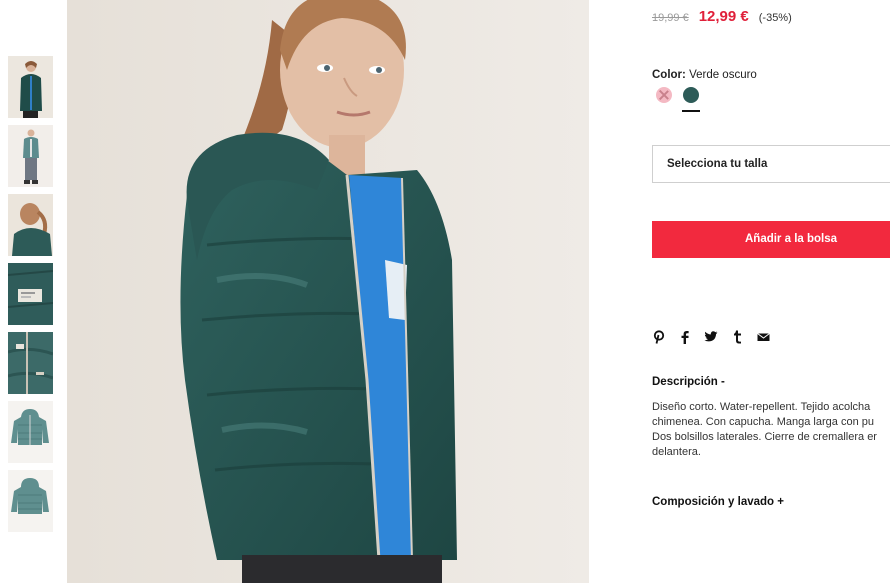  I want to click on tumblr-icon, so click(737, 337).